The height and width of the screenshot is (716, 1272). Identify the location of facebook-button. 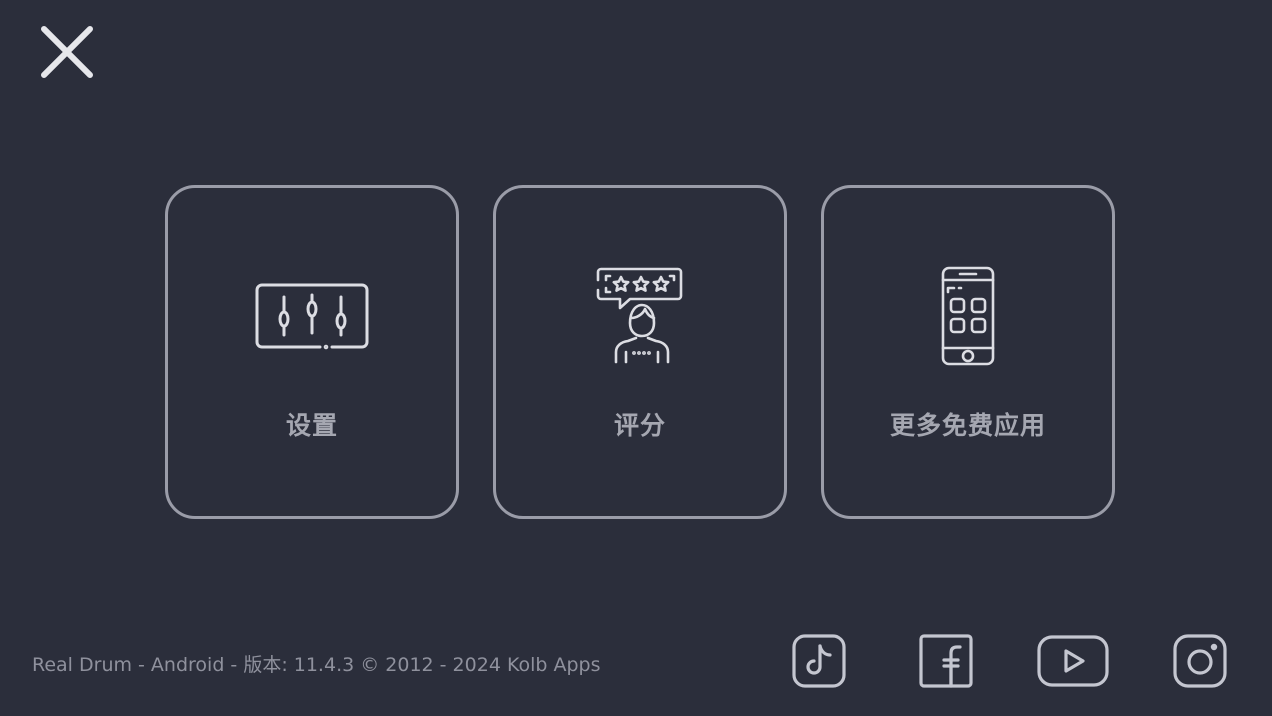
(946, 661).